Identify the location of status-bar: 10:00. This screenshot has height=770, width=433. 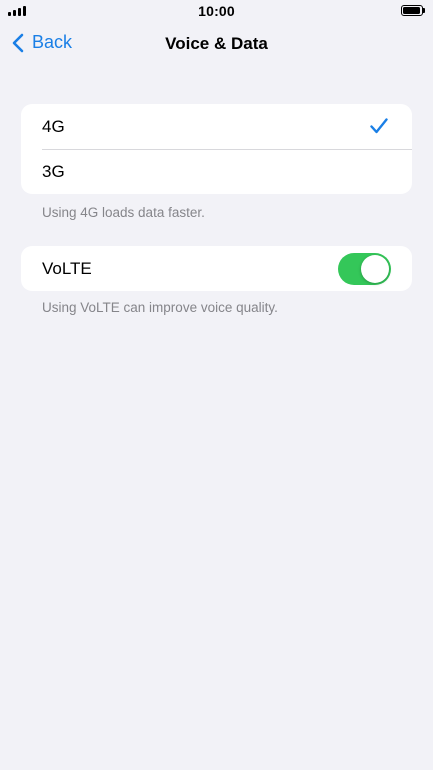
(216, 11).